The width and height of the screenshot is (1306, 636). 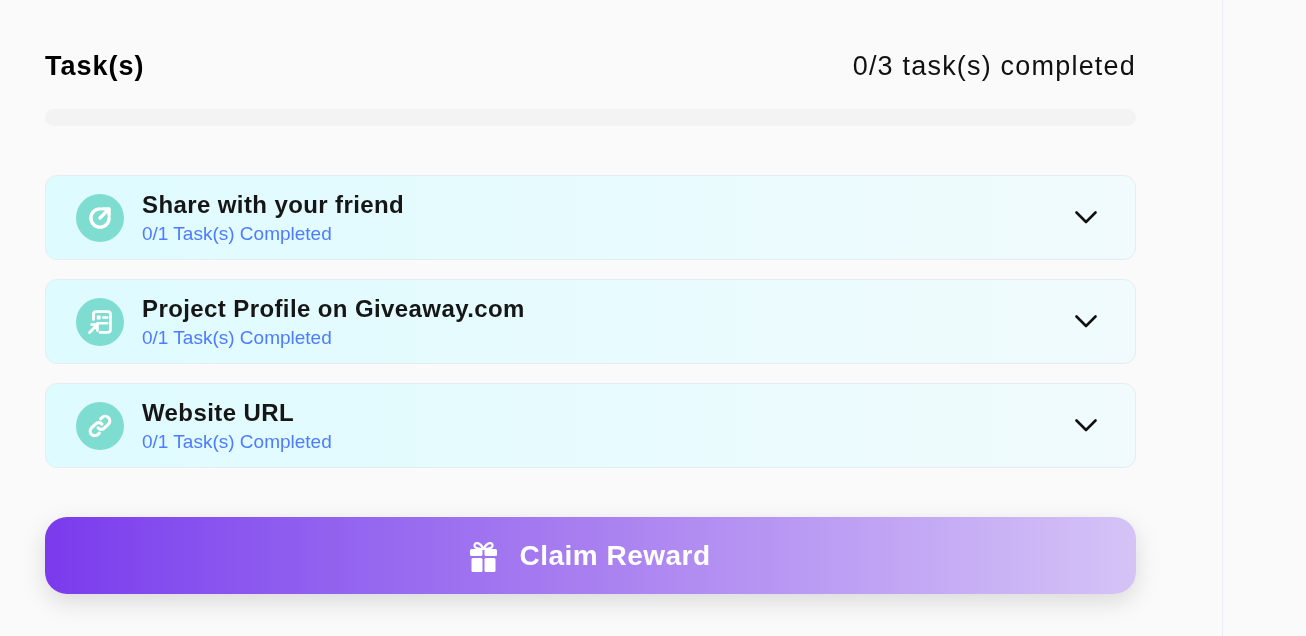 What do you see at coordinates (95, 66) in the screenshot?
I see `section-title: Task(s)` at bounding box center [95, 66].